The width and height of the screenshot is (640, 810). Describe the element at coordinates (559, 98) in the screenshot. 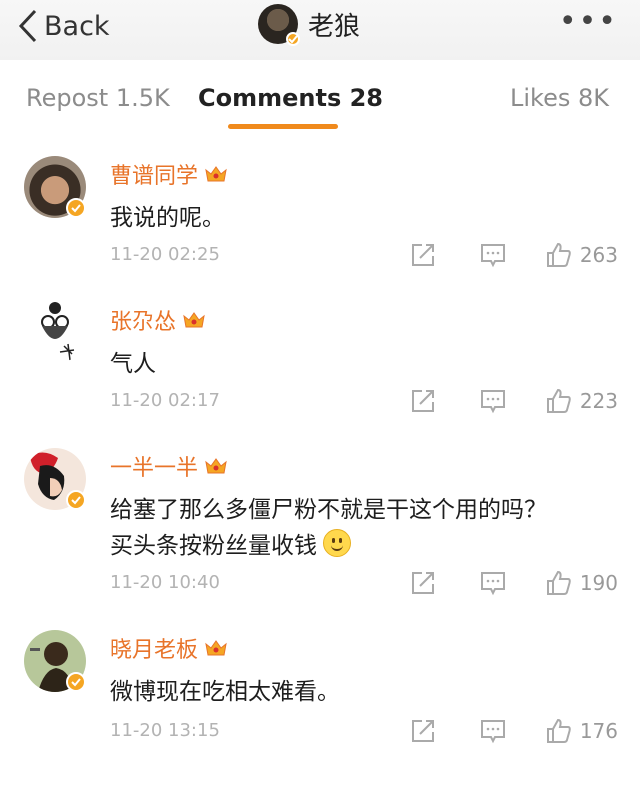

I see `tab-likes: Likes 8K` at that location.